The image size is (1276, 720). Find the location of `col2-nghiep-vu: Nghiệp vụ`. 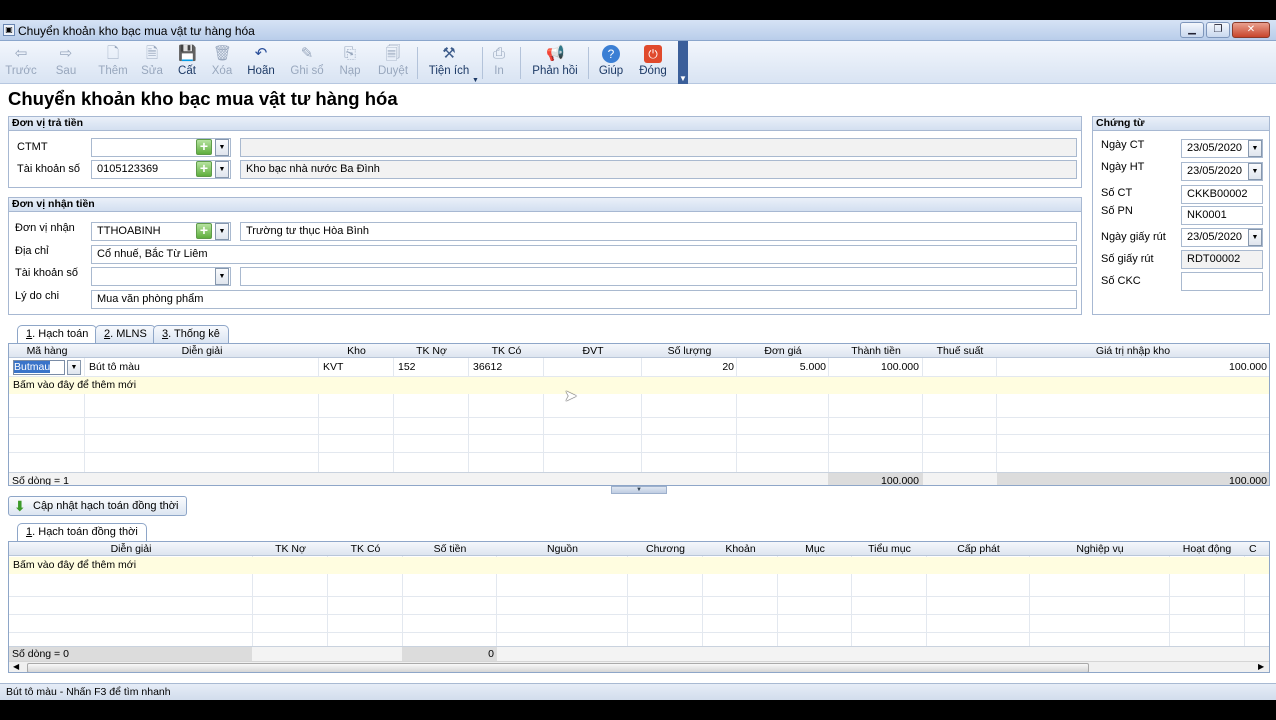

col2-nghiep-vu: Nghiệp vụ is located at coordinates (1100, 549).